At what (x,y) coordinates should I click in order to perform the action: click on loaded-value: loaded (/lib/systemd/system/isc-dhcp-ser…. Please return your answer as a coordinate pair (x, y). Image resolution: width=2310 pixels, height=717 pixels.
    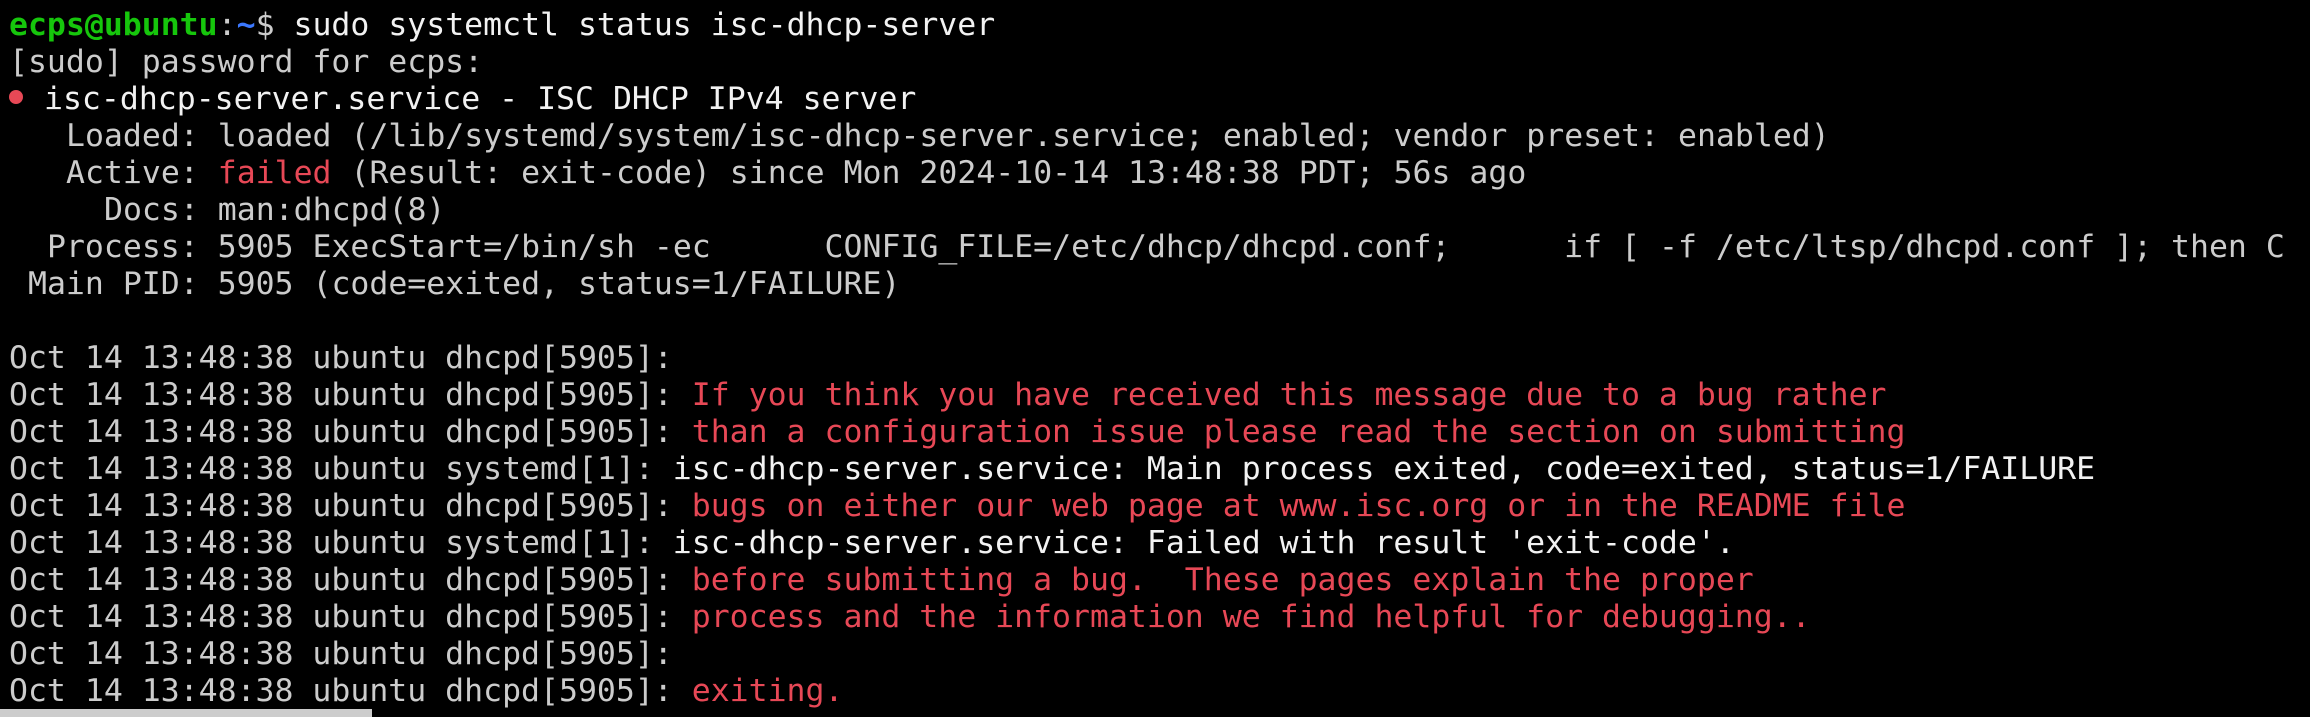
    Looking at the image, I should click on (1014, 136).